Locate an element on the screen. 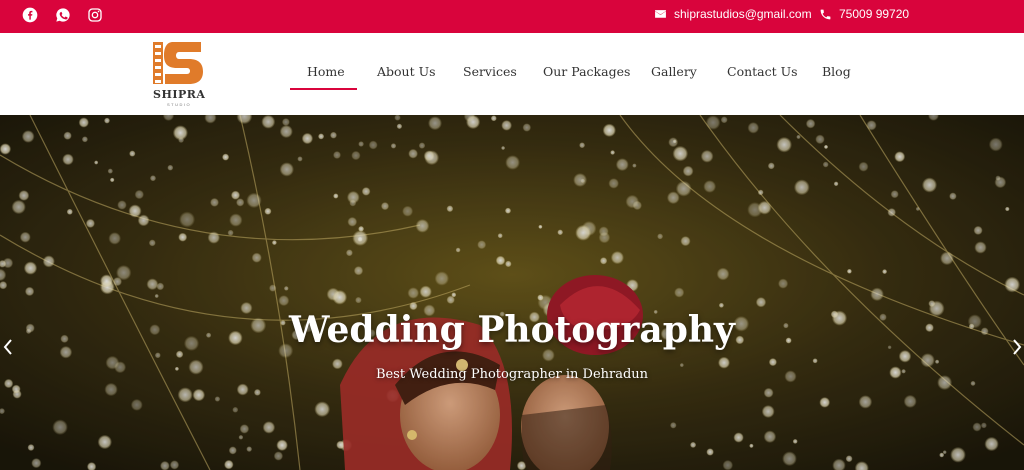  logo-subtext: STUDIO is located at coordinates (179, 104).